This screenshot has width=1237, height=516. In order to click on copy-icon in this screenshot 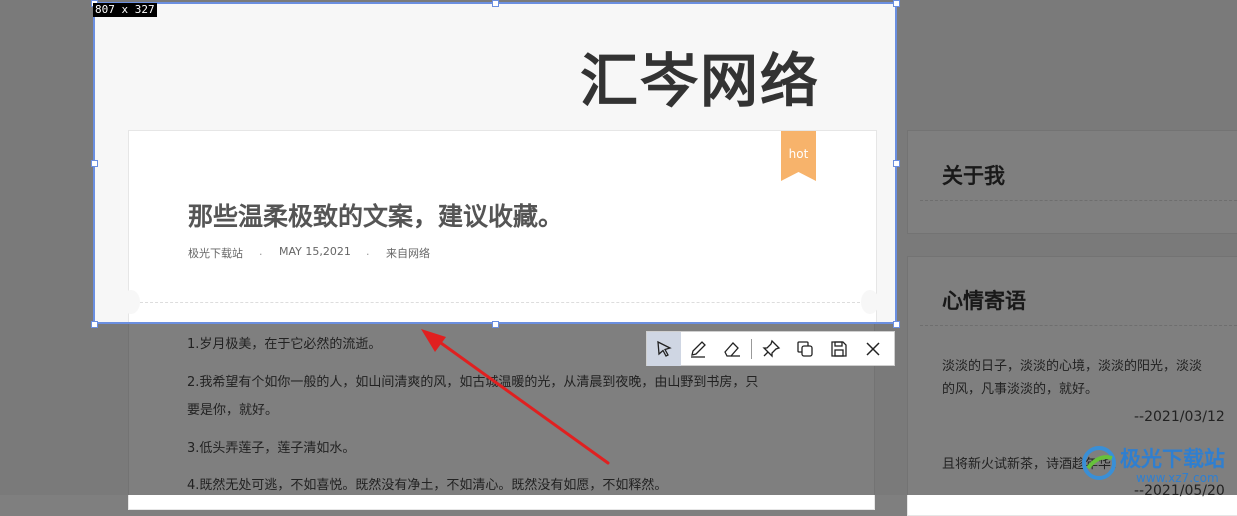, I will do `click(805, 349)`.